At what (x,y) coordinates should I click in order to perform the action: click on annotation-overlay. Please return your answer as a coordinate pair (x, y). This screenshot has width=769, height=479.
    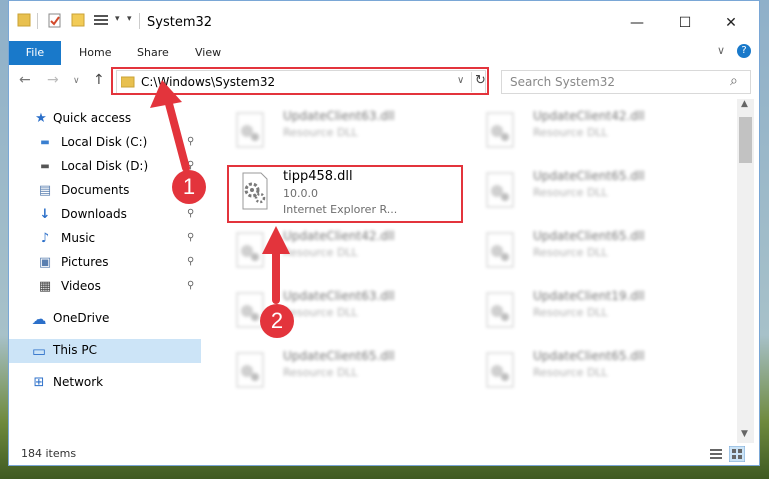
    Looking at the image, I should click on (220, 192).